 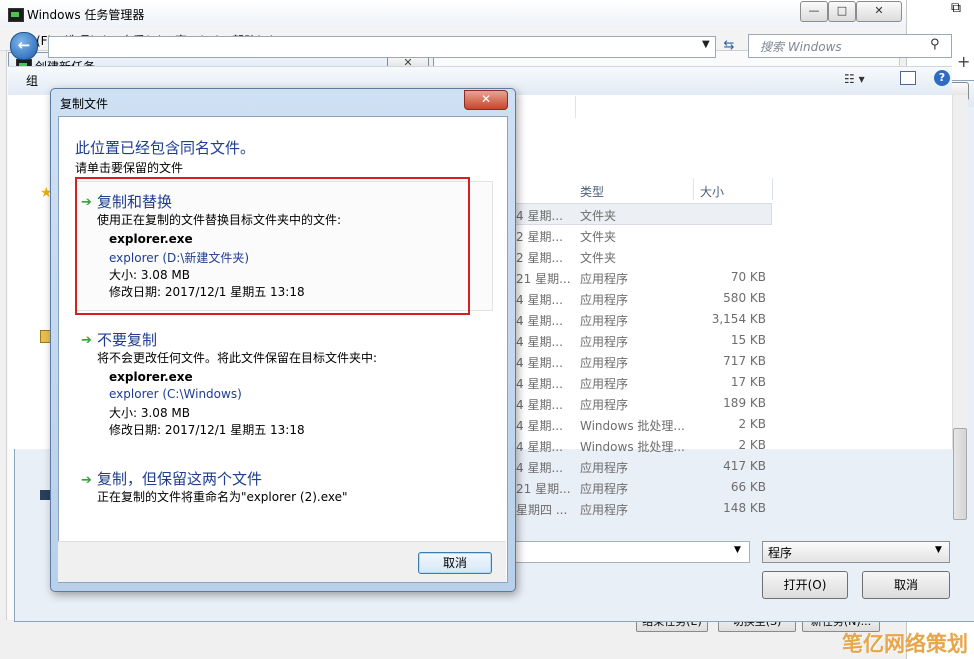 What do you see at coordinates (935, 44) in the screenshot?
I see `search-icon: ⚲` at bounding box center [935, 44].